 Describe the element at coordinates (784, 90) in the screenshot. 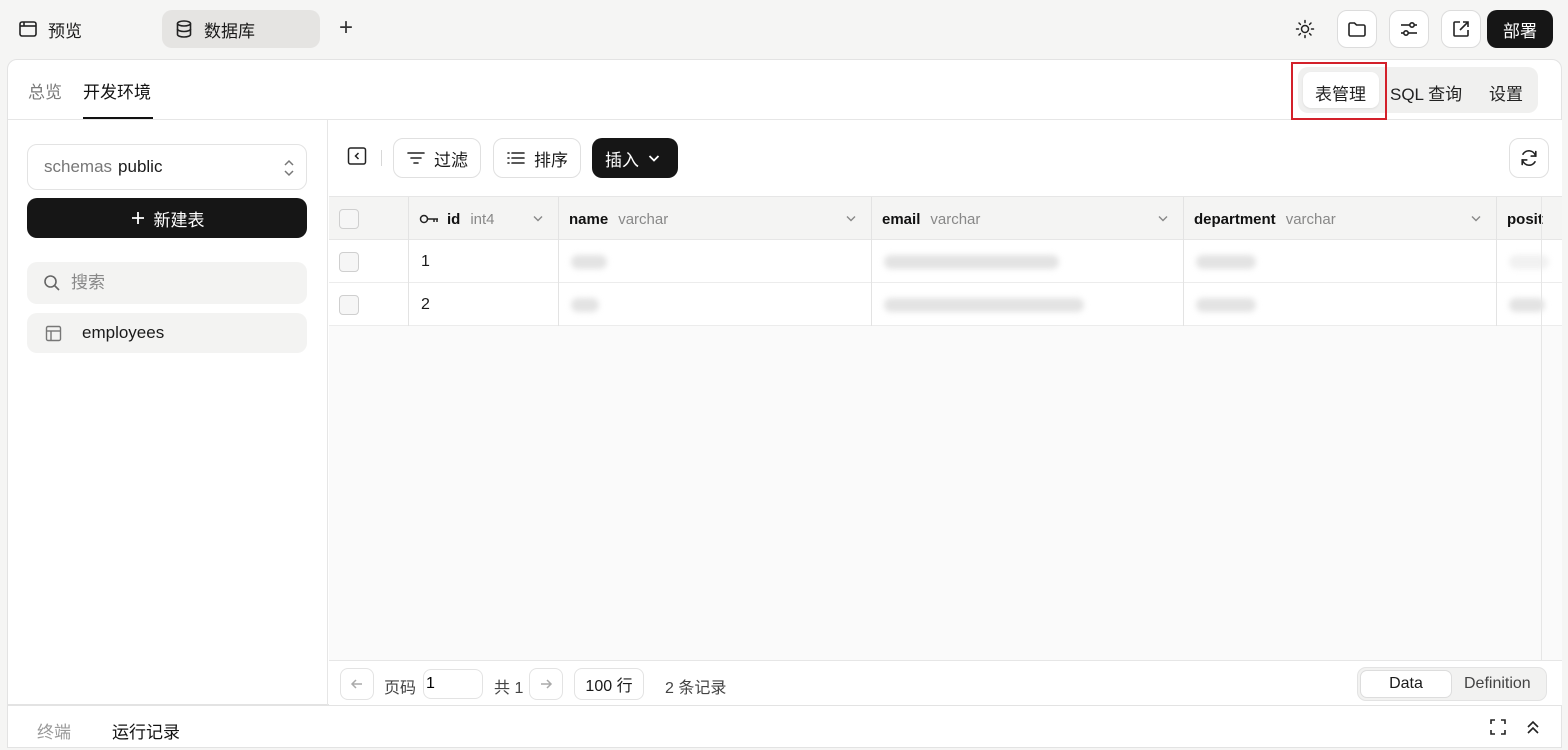

I see `sub-navigation: 总览 开发环境 表管理 SQL 查询 设置` at that location.